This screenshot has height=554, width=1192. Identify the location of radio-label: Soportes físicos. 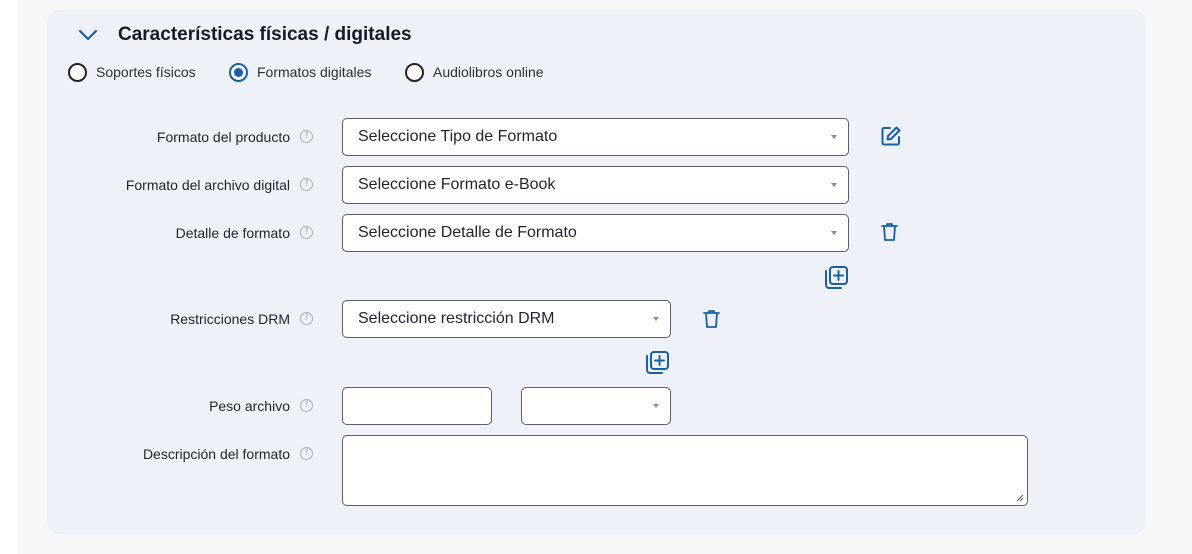
(146, 72).